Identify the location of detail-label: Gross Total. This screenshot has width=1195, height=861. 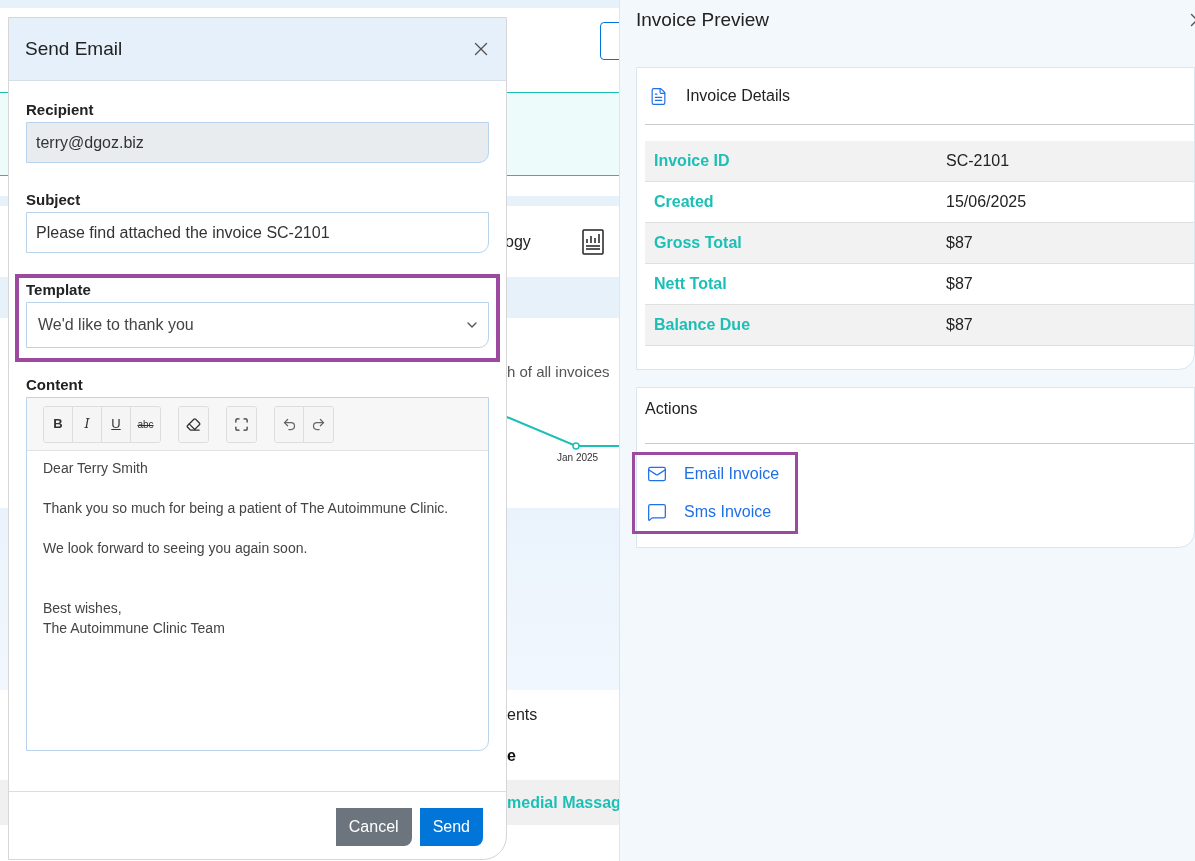
(698, 243).